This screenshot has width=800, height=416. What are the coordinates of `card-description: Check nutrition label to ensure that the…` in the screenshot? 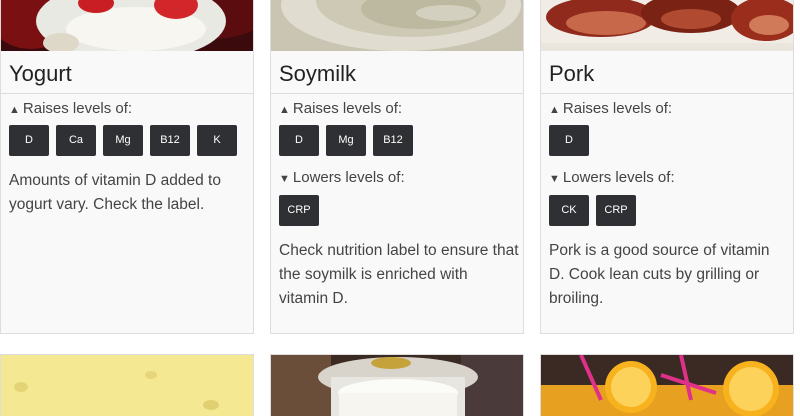 It's located at (399, 274).